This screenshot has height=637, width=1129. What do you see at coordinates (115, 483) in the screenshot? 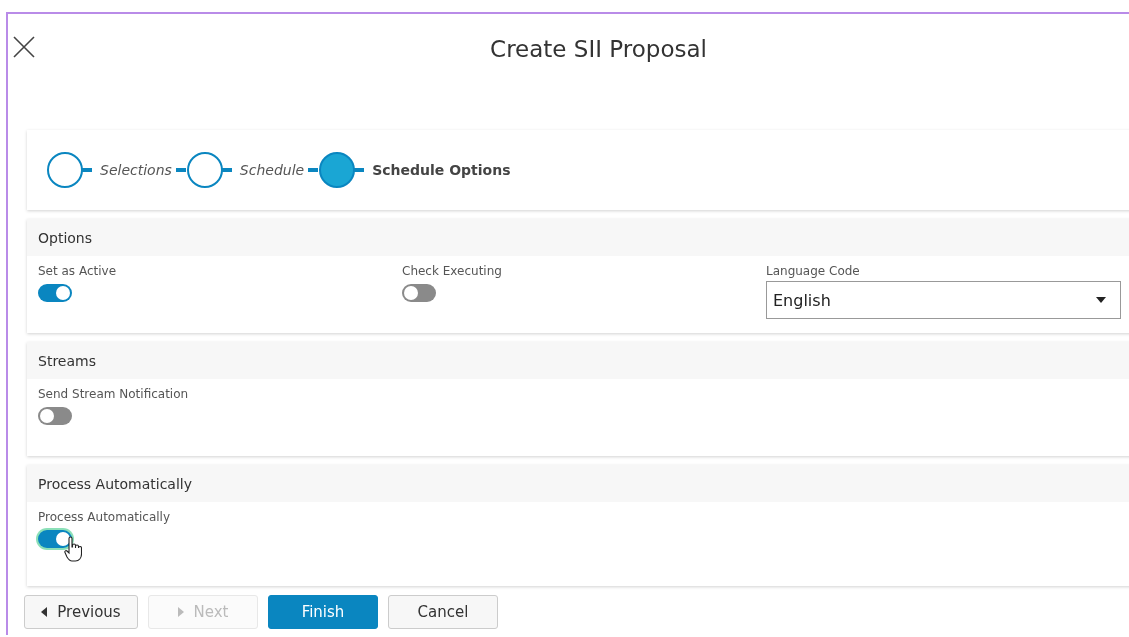
I see `section-title: Process Automatically` at bounding box center [115, 483].